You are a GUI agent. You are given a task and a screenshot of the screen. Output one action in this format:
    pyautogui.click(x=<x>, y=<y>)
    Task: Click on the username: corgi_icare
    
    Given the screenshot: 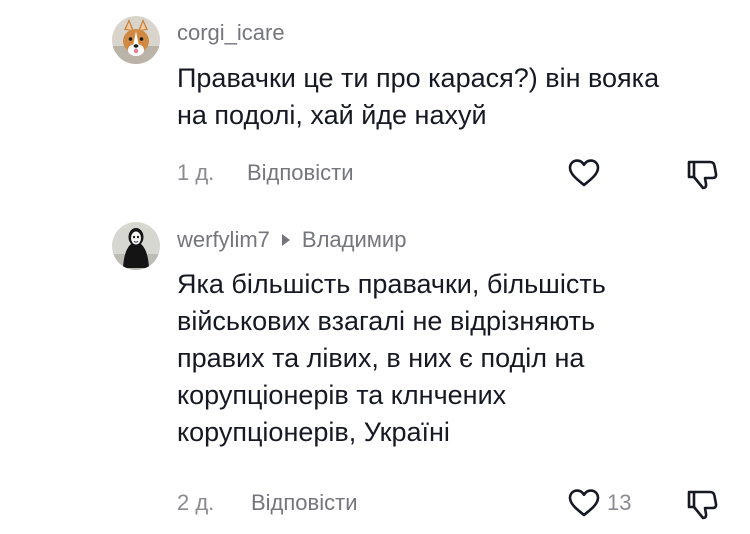 What is the action you would take?
    pyautogui.click(x=231, y=33)
    